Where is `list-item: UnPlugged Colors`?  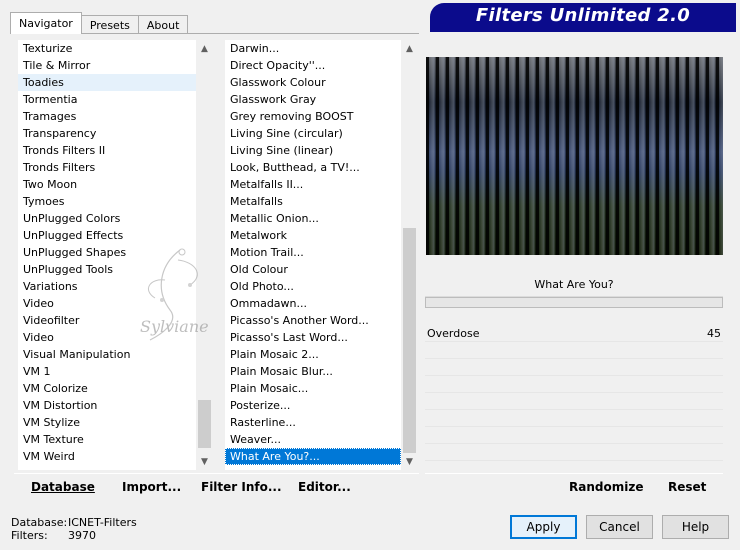
list-item: UnPlugged Colors is located at coordinates (107, 218).